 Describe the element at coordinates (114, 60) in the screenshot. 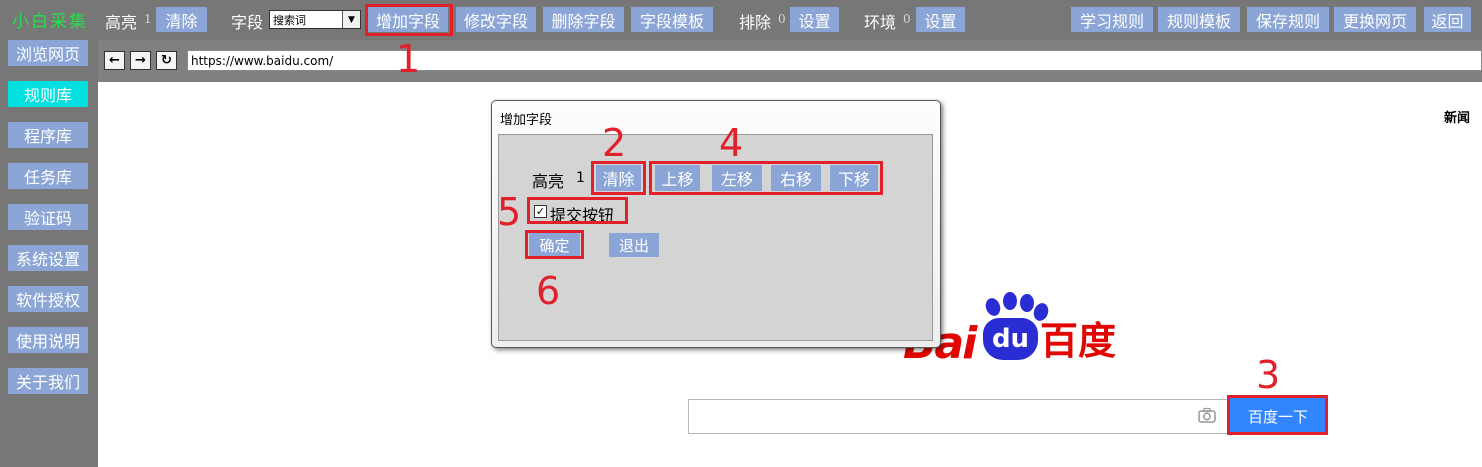

I see `arrow-left-icon: ←` at that location.